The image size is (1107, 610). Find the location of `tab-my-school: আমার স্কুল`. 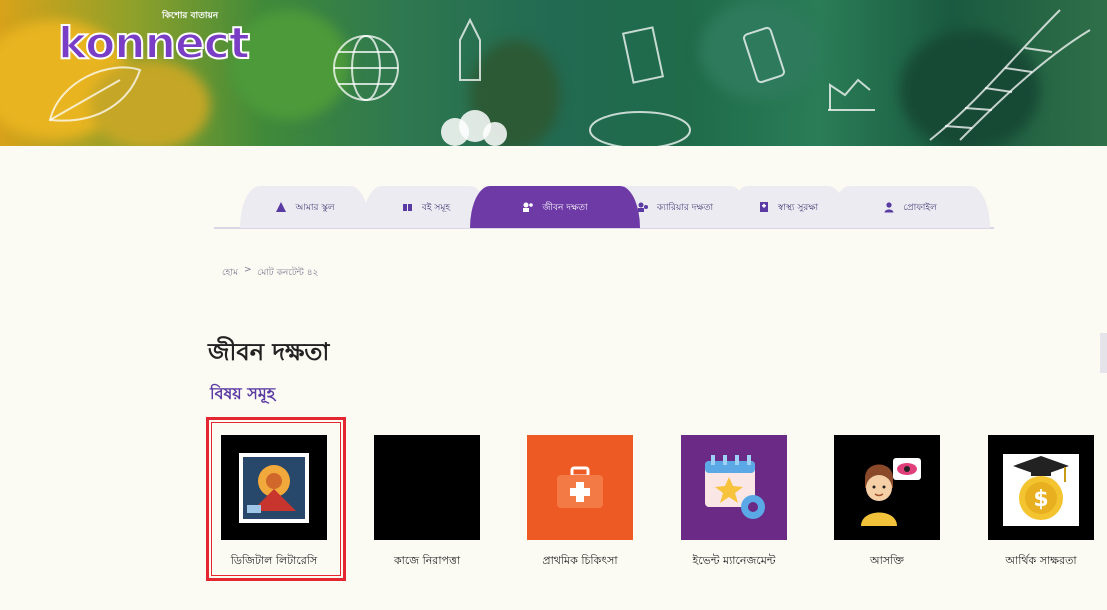

tab-my-school: আমার স্কুল is located at coordinates (305, 207).